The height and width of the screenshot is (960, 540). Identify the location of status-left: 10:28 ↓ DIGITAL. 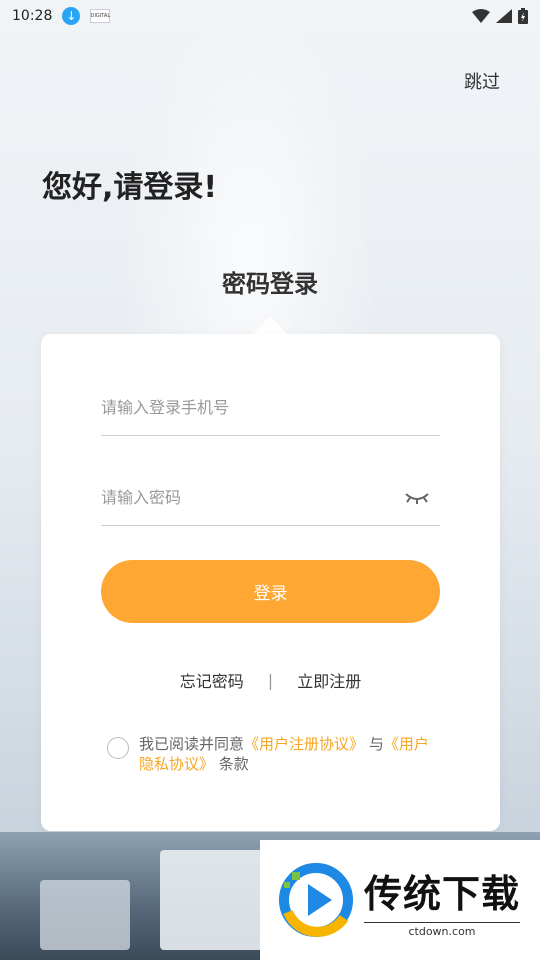
(61, 16).